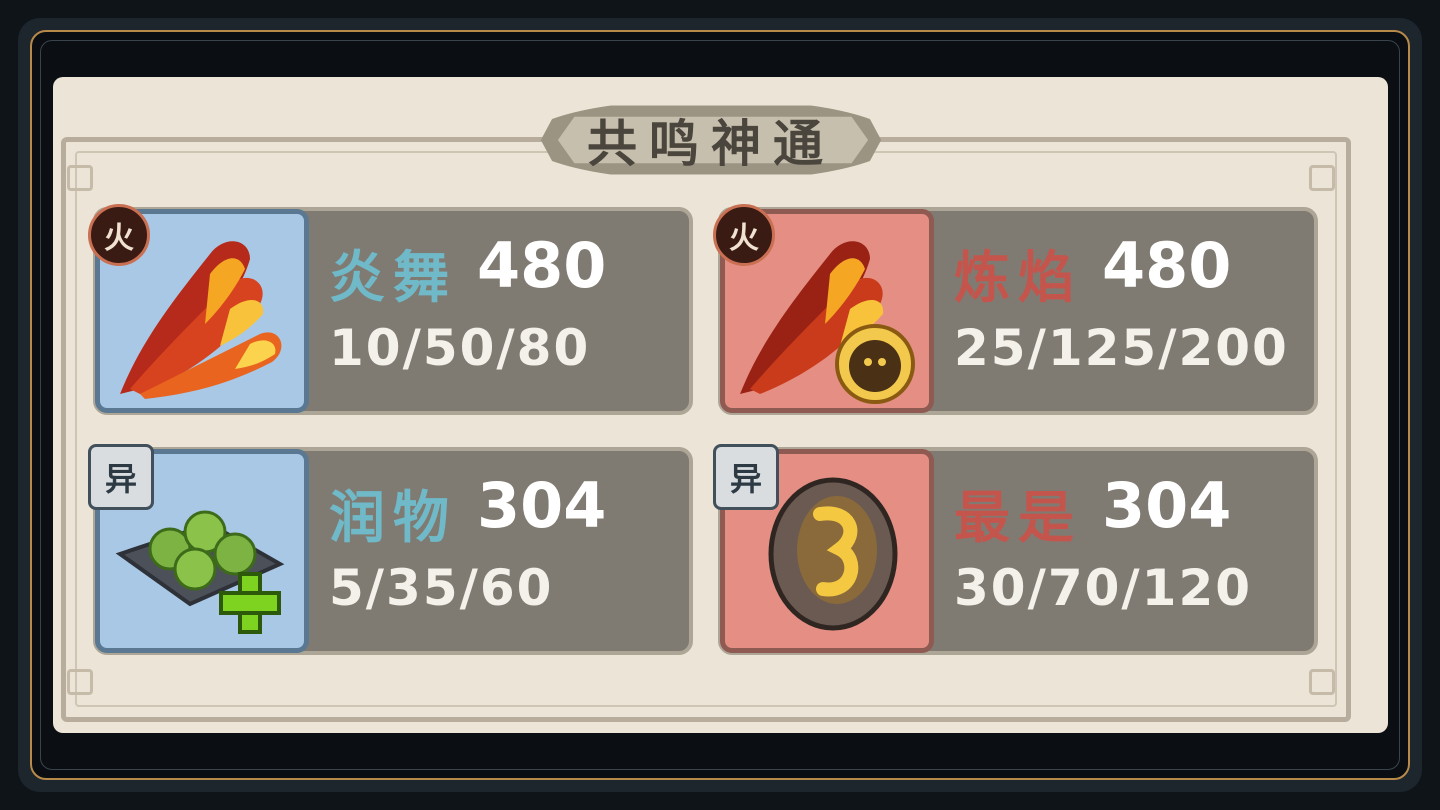  What do you see at coordinates (1018, 278) in the screenshot?
I see `skill-name: 炼焰` at bounding box center [1018, 278].